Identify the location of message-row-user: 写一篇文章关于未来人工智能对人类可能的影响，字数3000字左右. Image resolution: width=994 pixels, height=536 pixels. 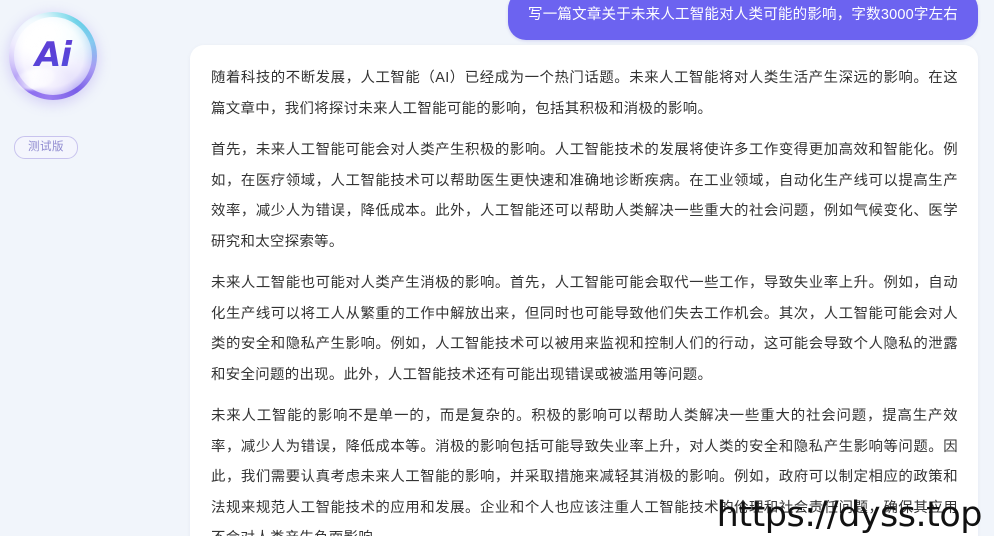
(743, 20).